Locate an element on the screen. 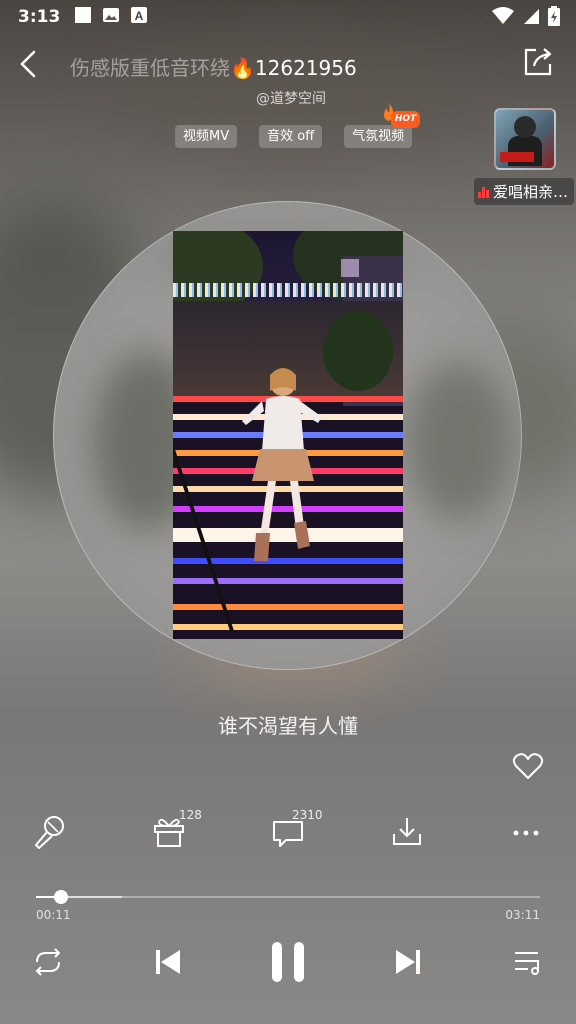  action-row: 128 2310 is located at coordinates (288, 832).